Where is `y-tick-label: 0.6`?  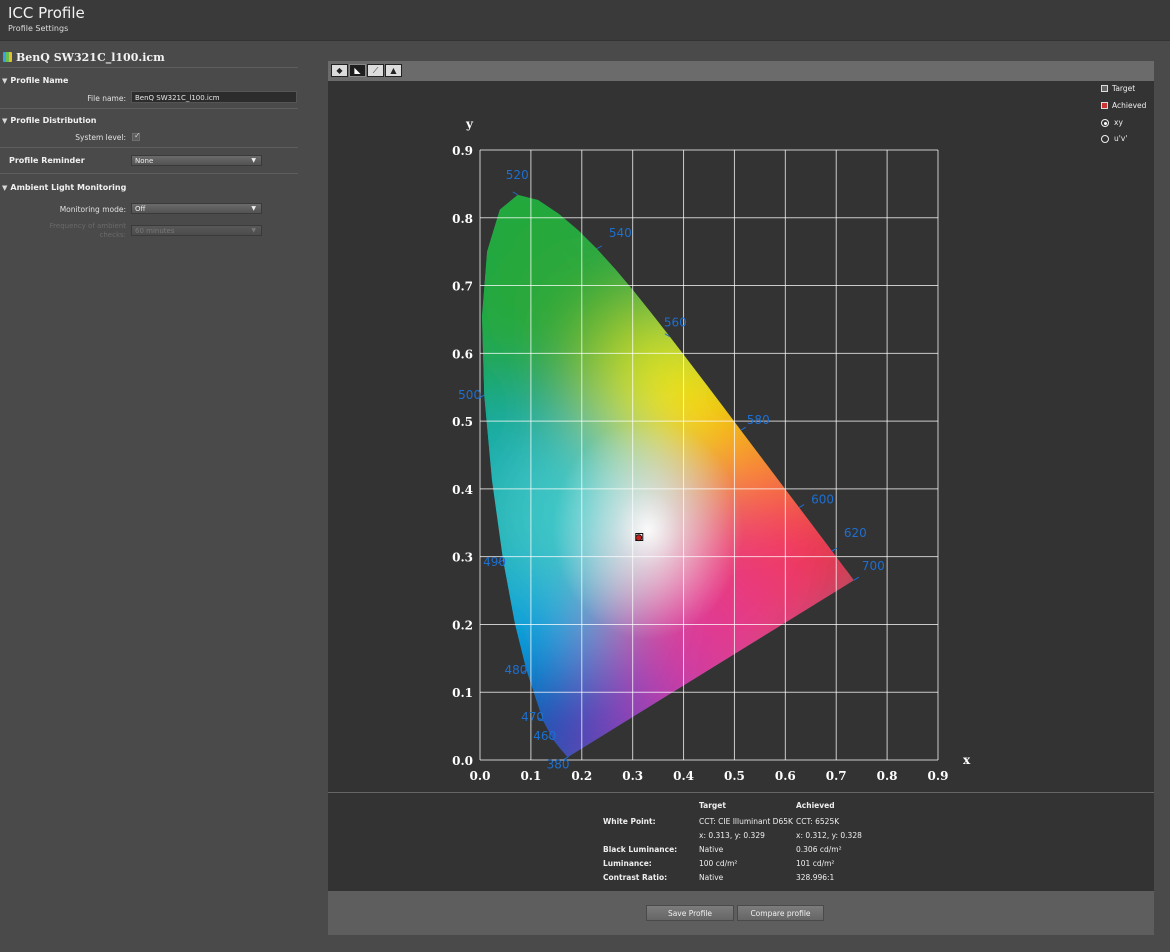 y-tick-label: 0.6 is located at coordinates (462, 354).